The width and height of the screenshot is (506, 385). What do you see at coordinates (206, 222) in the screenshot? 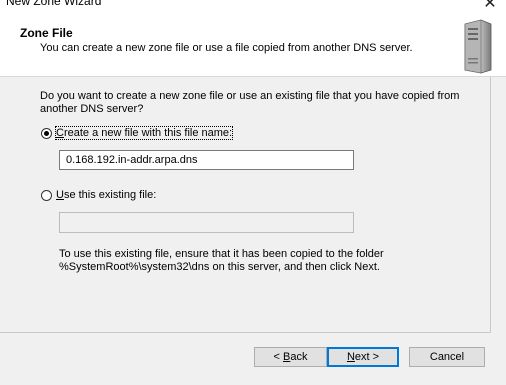
I see `existing-file-input` at bounding box center [206, 222].